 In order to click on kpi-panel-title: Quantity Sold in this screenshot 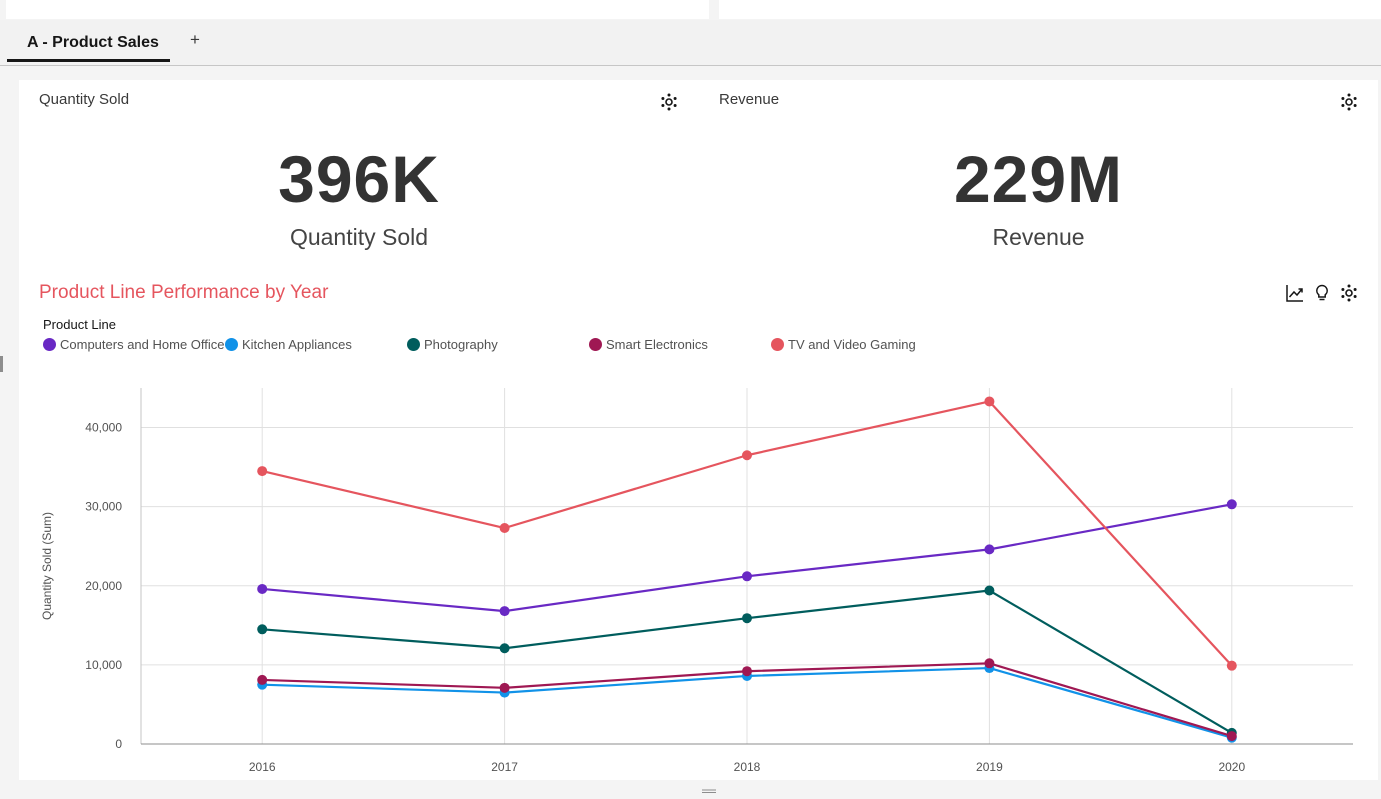, I will do `click(84, 99)`.